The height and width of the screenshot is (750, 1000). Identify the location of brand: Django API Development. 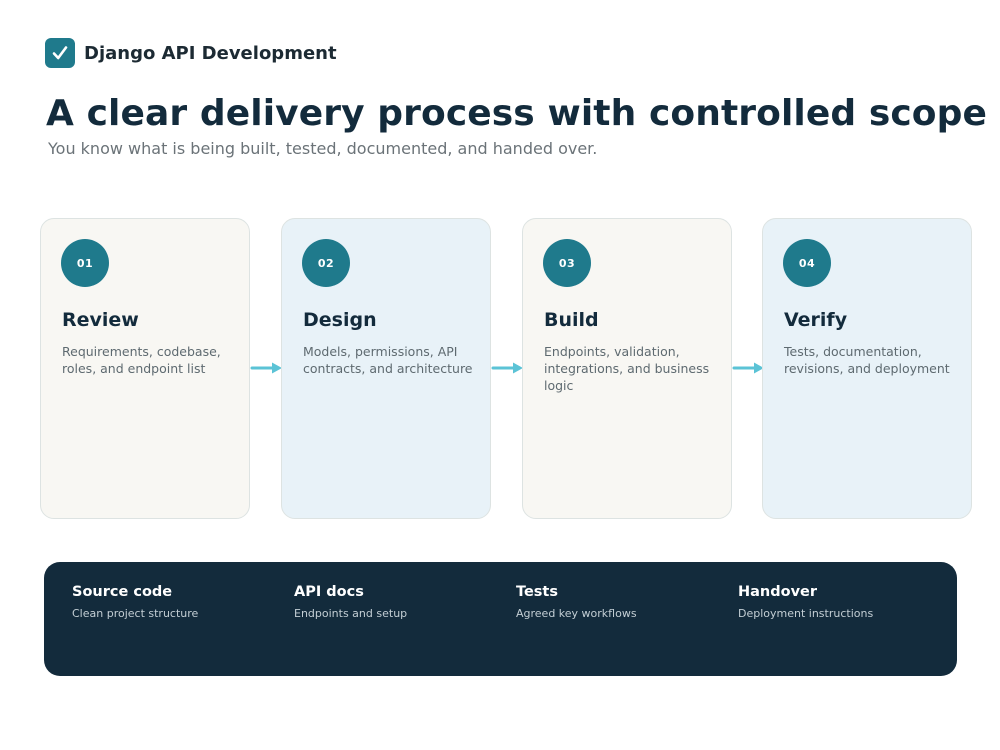
(191, 53).